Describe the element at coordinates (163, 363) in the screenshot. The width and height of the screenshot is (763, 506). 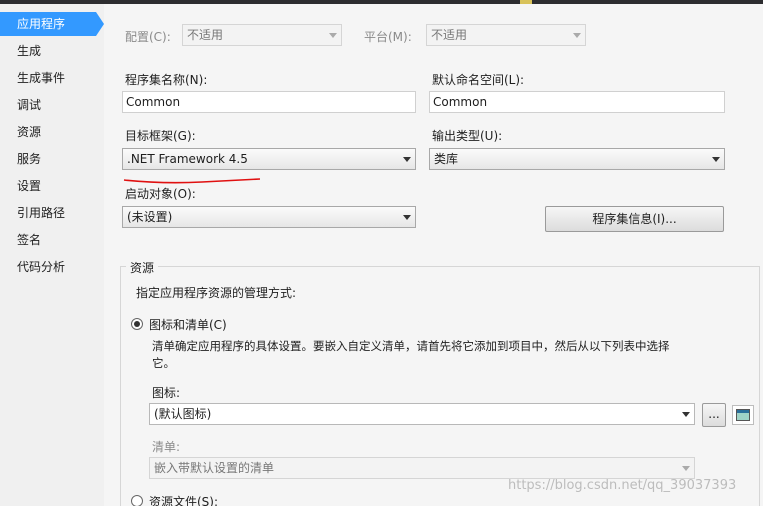
I see `icon-manifest-hint-line2: 它。` at that location.